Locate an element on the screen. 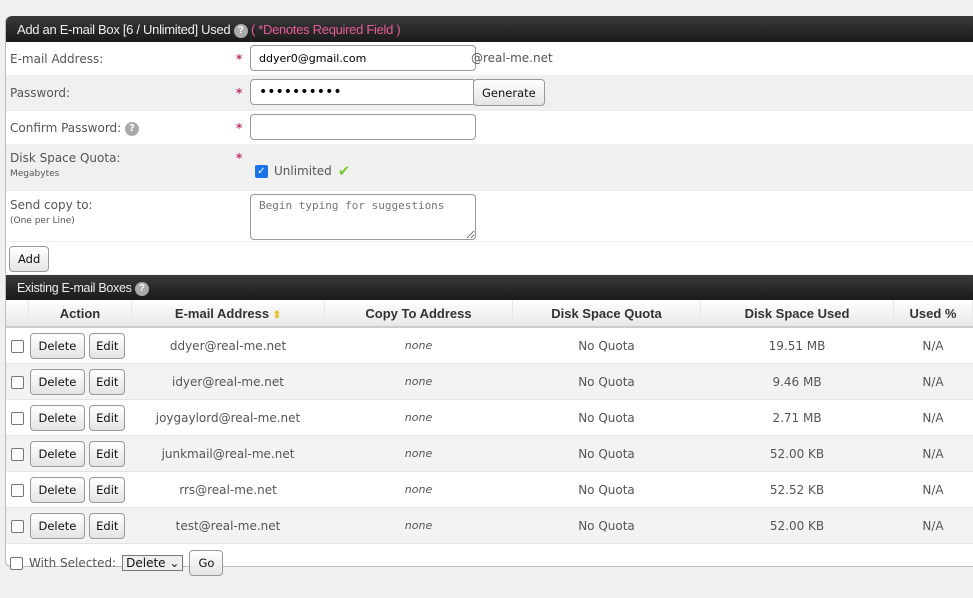  used-cell: 2.71 MB is located at coordinates (797, 417).